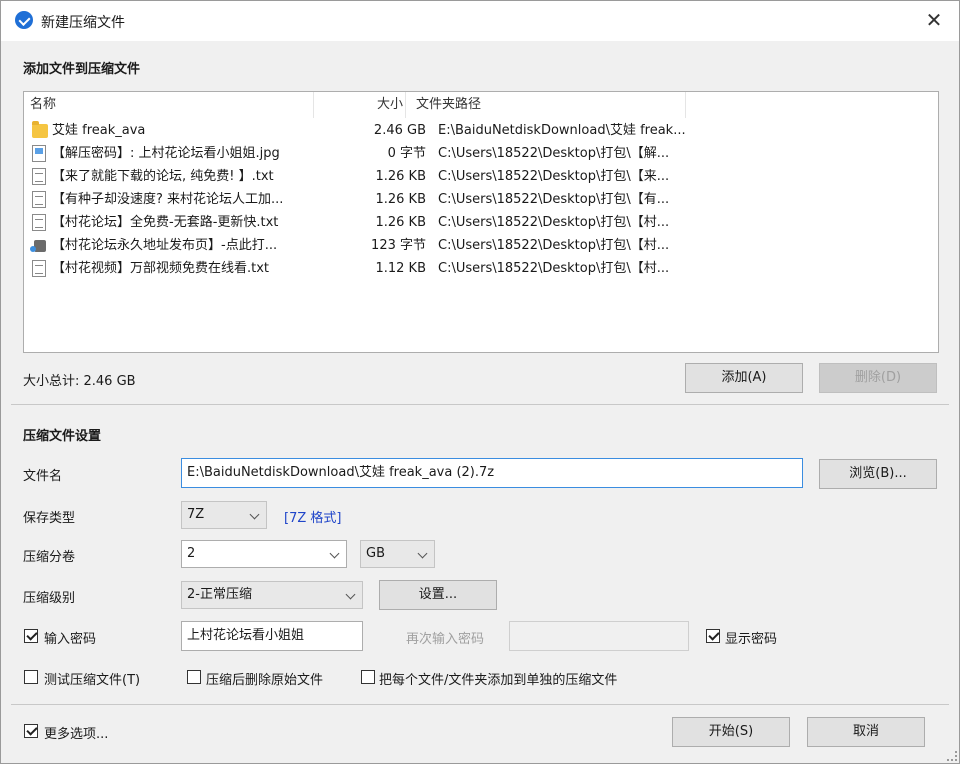 This screenshot has width=960, height=764. What do you see at coordinates (196, 514) in the screenshot?
I see `save-type-value: 7Z` at bounding box center [196, 514].